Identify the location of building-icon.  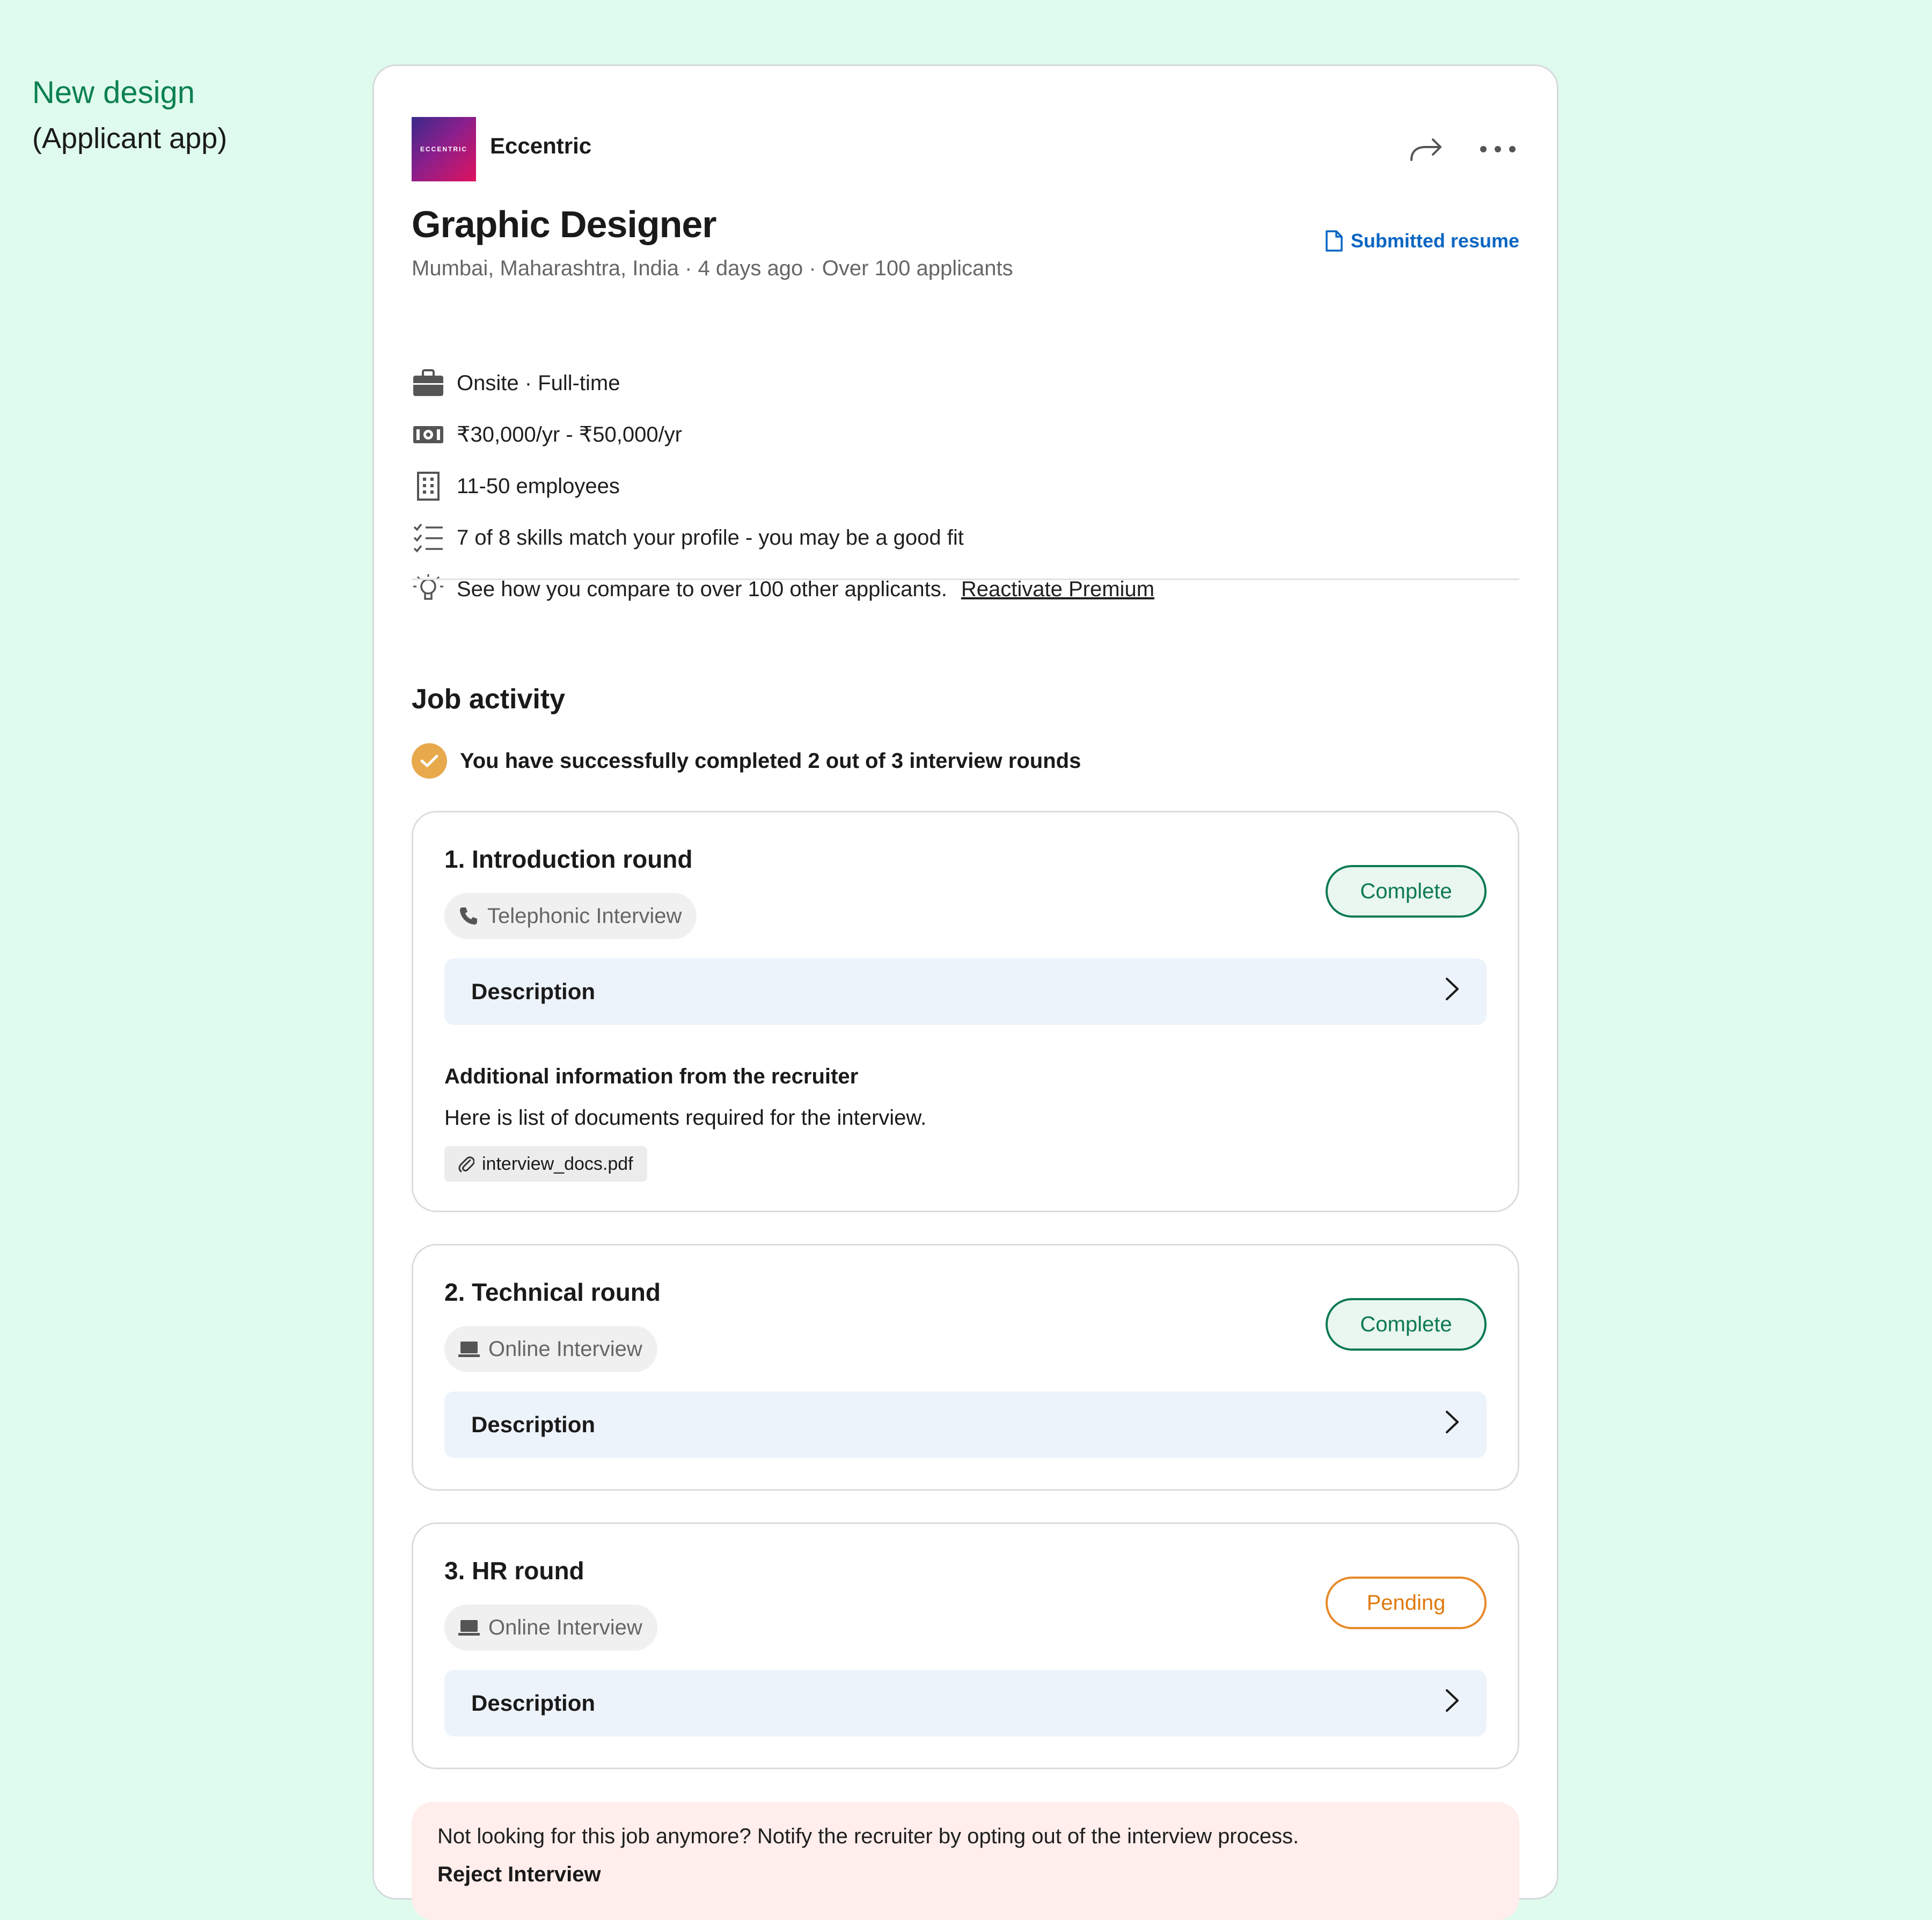
(428, 486).